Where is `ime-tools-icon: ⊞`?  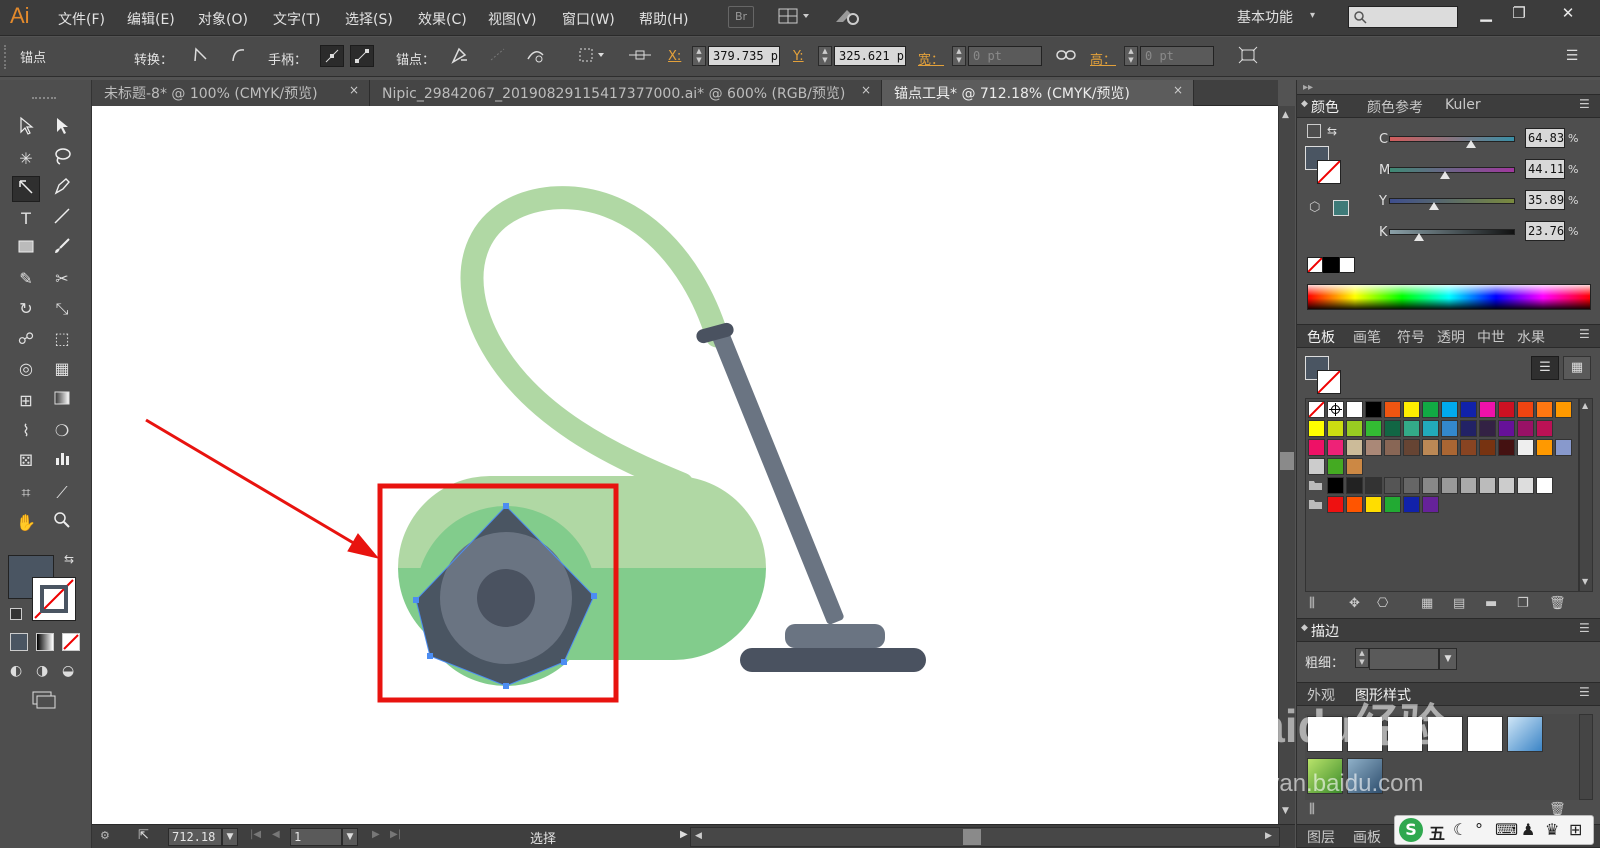
ime-tools-icon: ⊞ is located at coordinates (1575, 829).